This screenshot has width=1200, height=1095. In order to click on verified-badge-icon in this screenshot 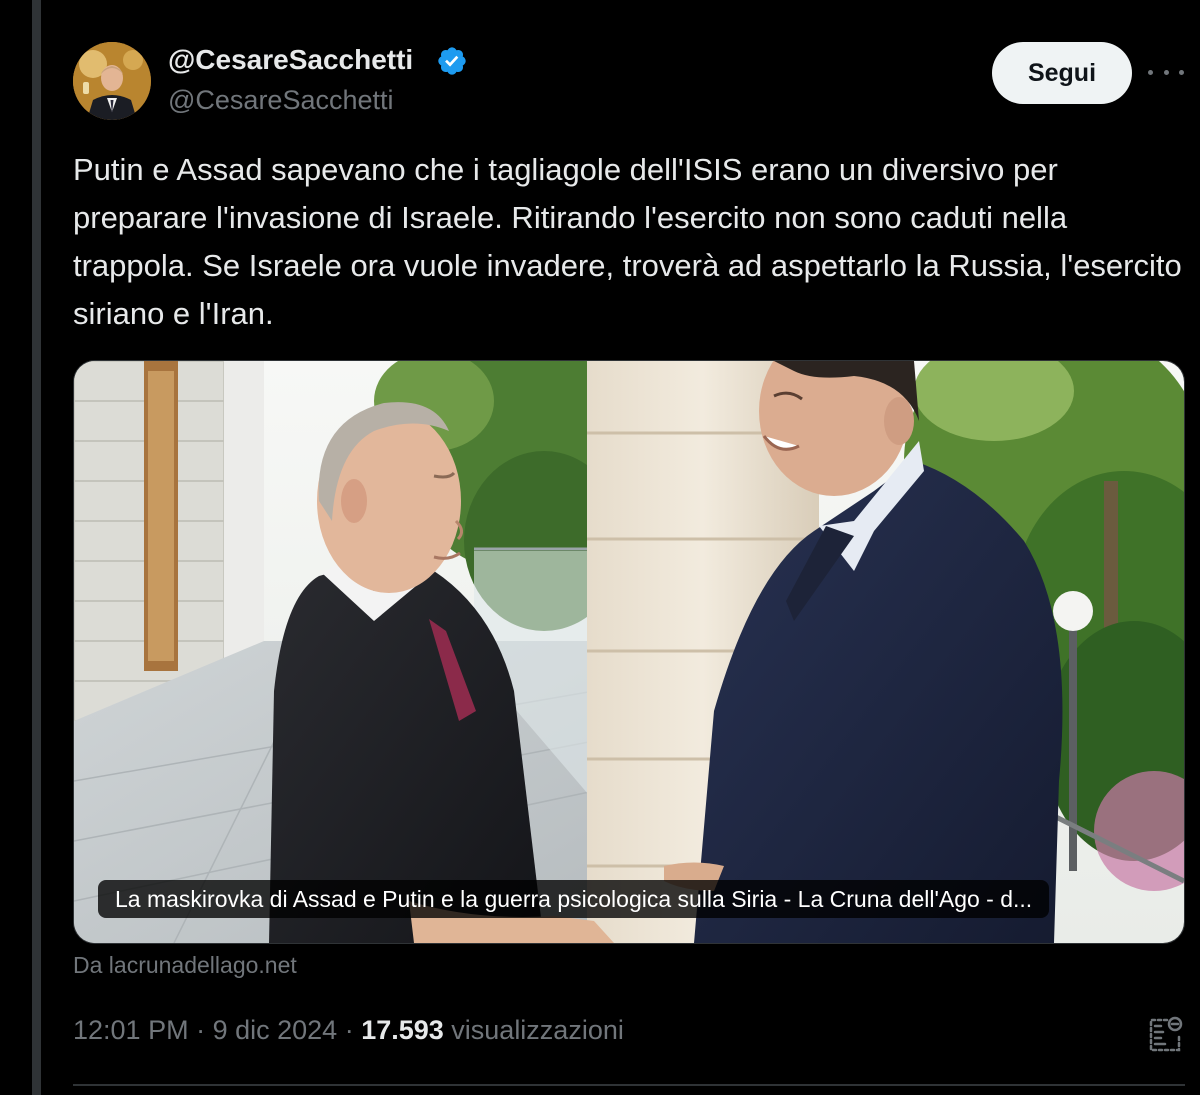, I will do `click(452, 61)`.